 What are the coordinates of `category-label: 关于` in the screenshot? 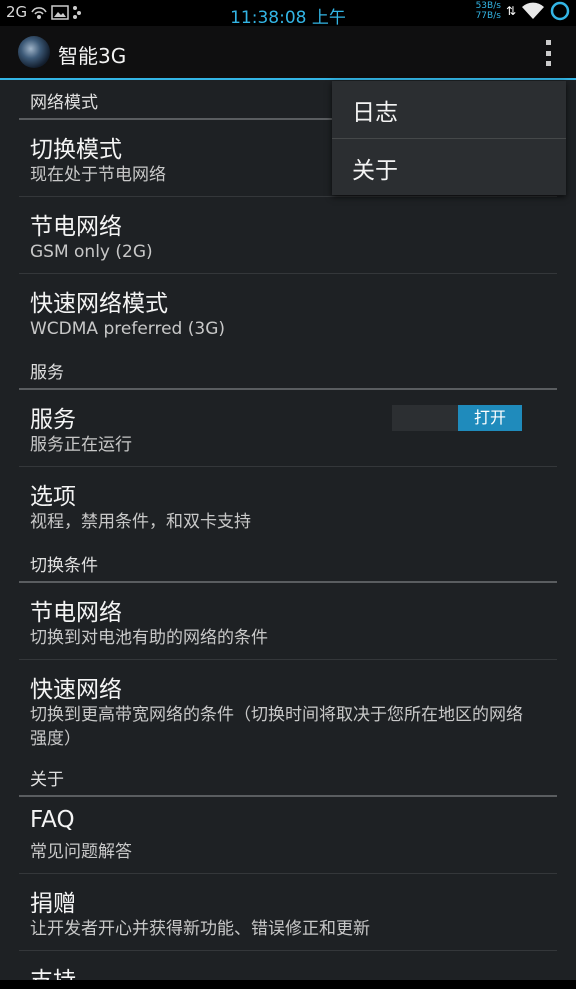 It's located at (47, 780).